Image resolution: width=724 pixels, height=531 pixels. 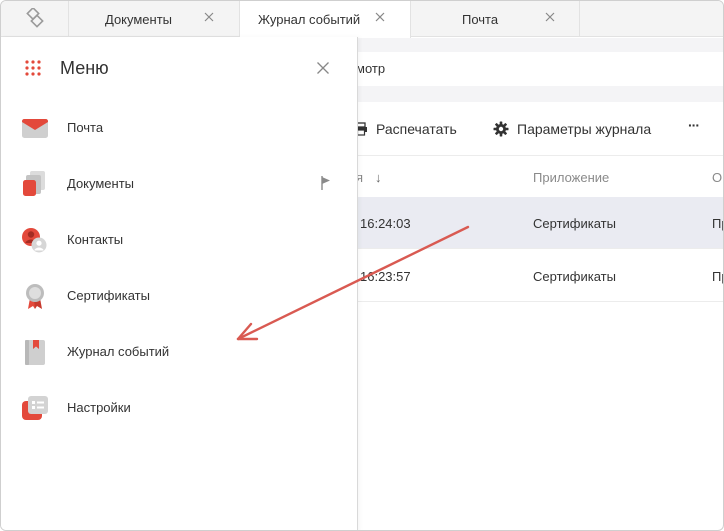 I want to click on tab-documents: Документы, so click(x=154, y=19).